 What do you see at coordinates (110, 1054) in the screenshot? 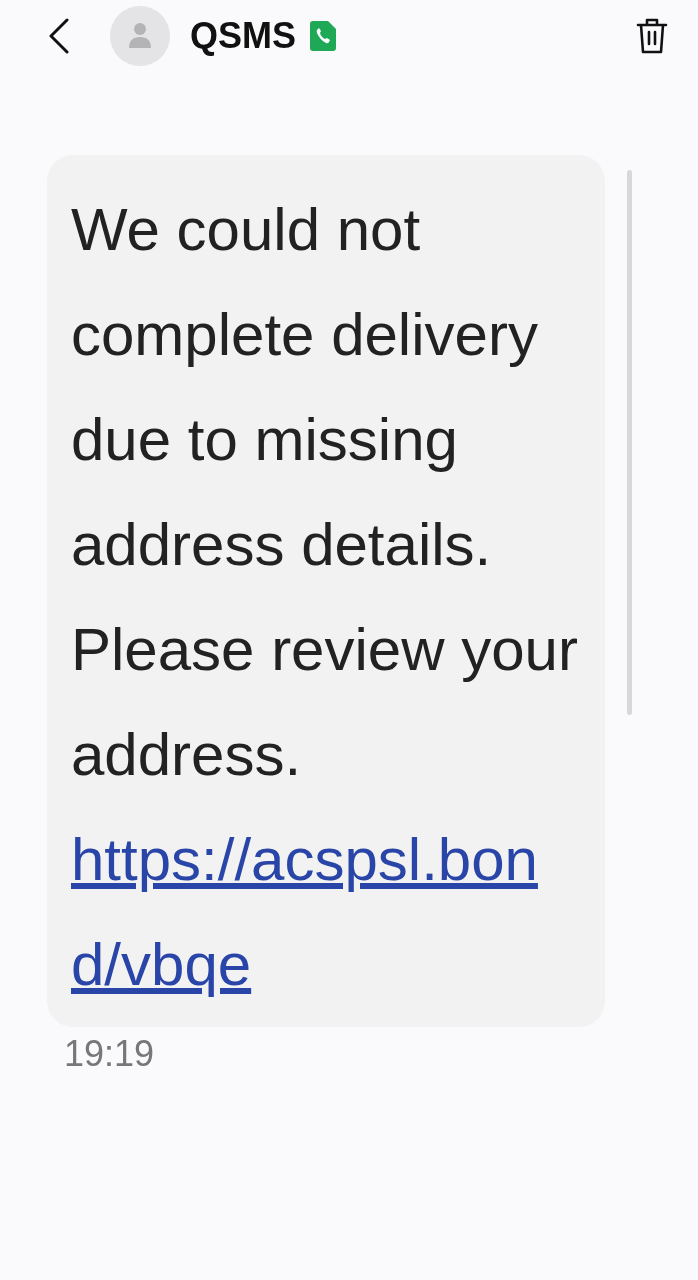
I see `message-time: 19:19` at bounding box center [110, 1054].